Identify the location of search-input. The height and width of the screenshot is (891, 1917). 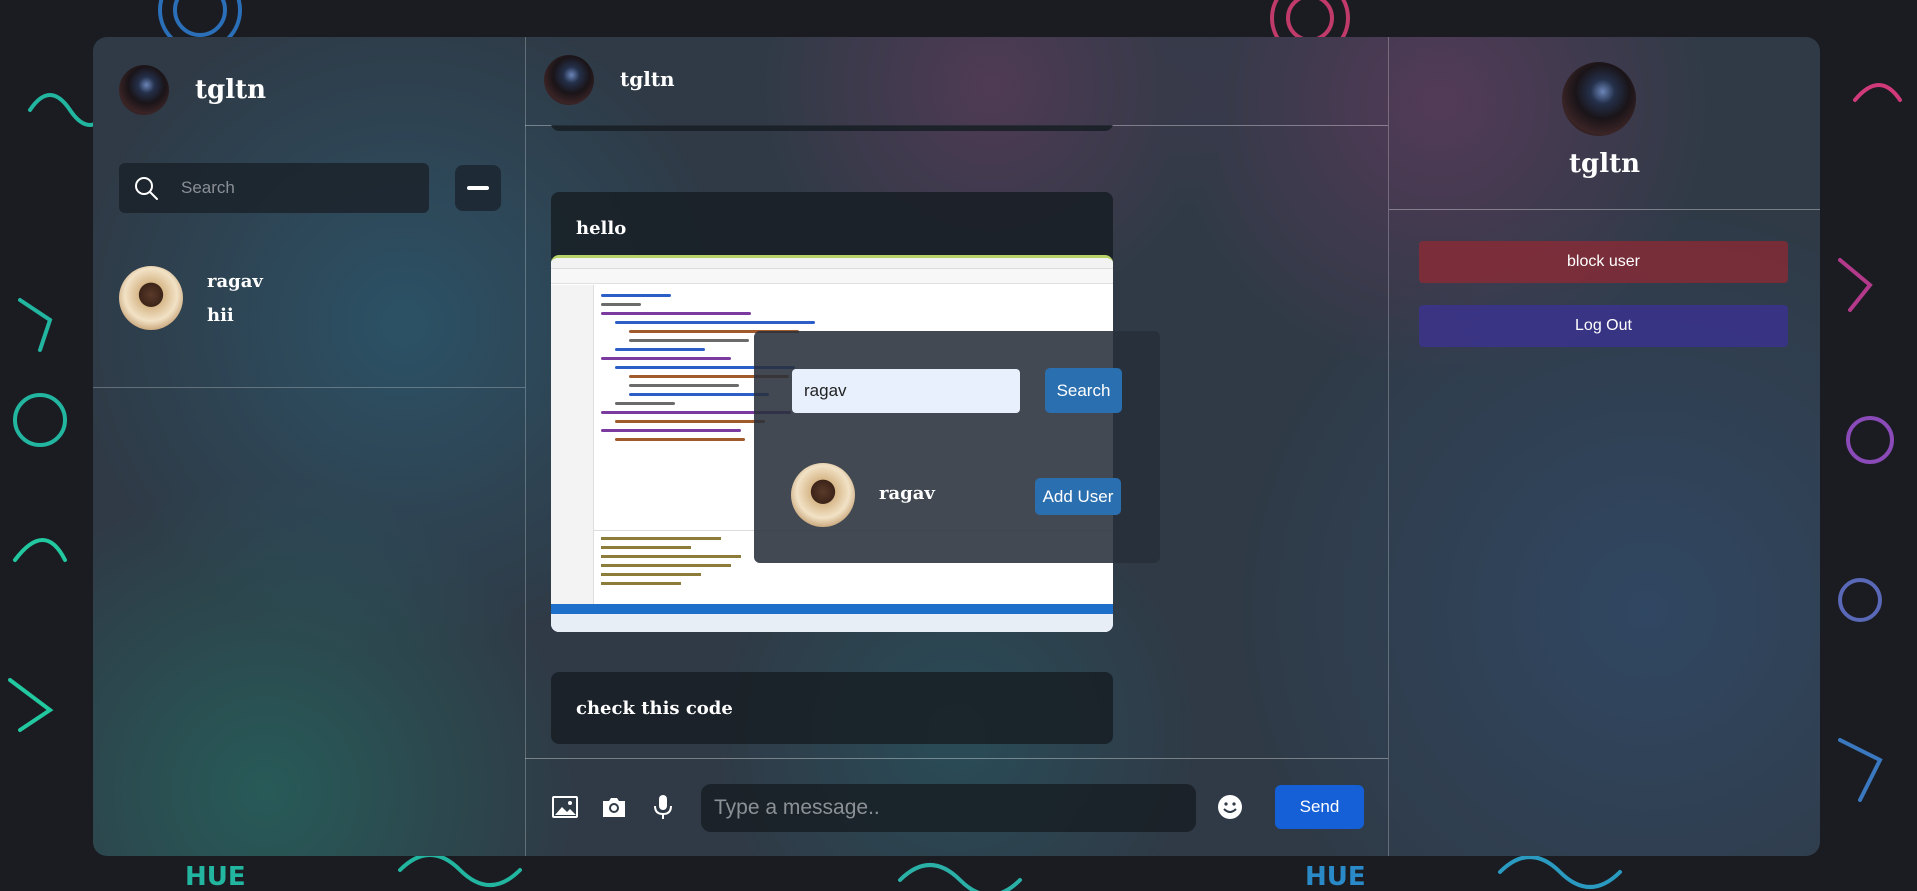
(291, 188).